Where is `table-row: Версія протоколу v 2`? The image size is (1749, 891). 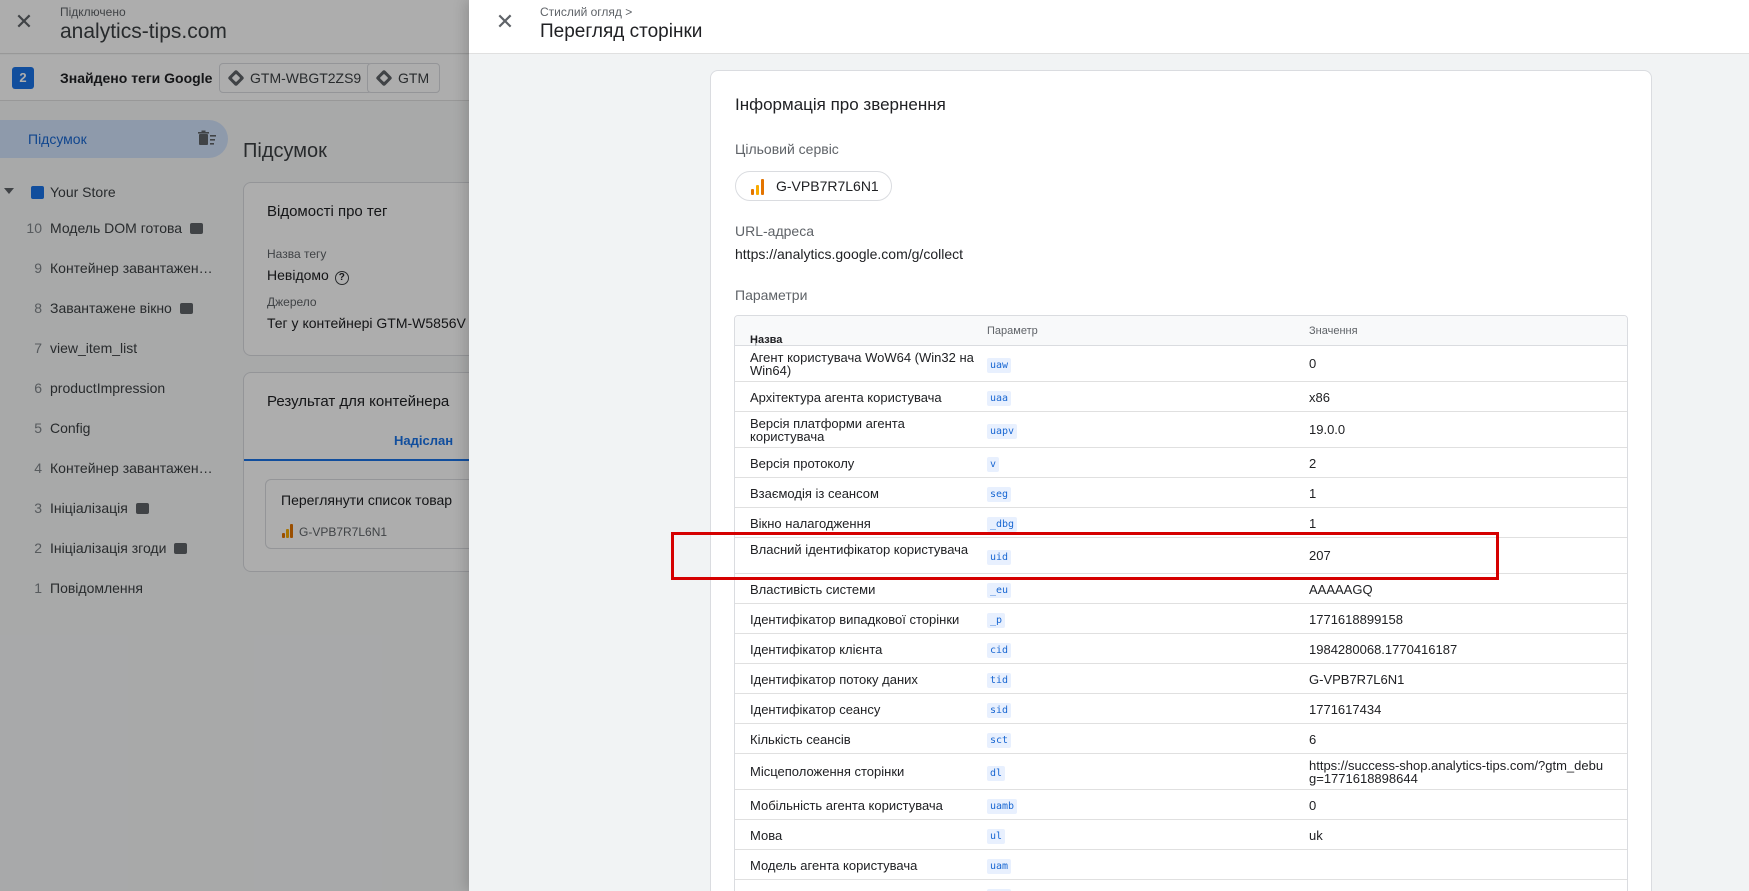
table-row: Версія протоколу v 2 is located at coordinates (1181, 463).